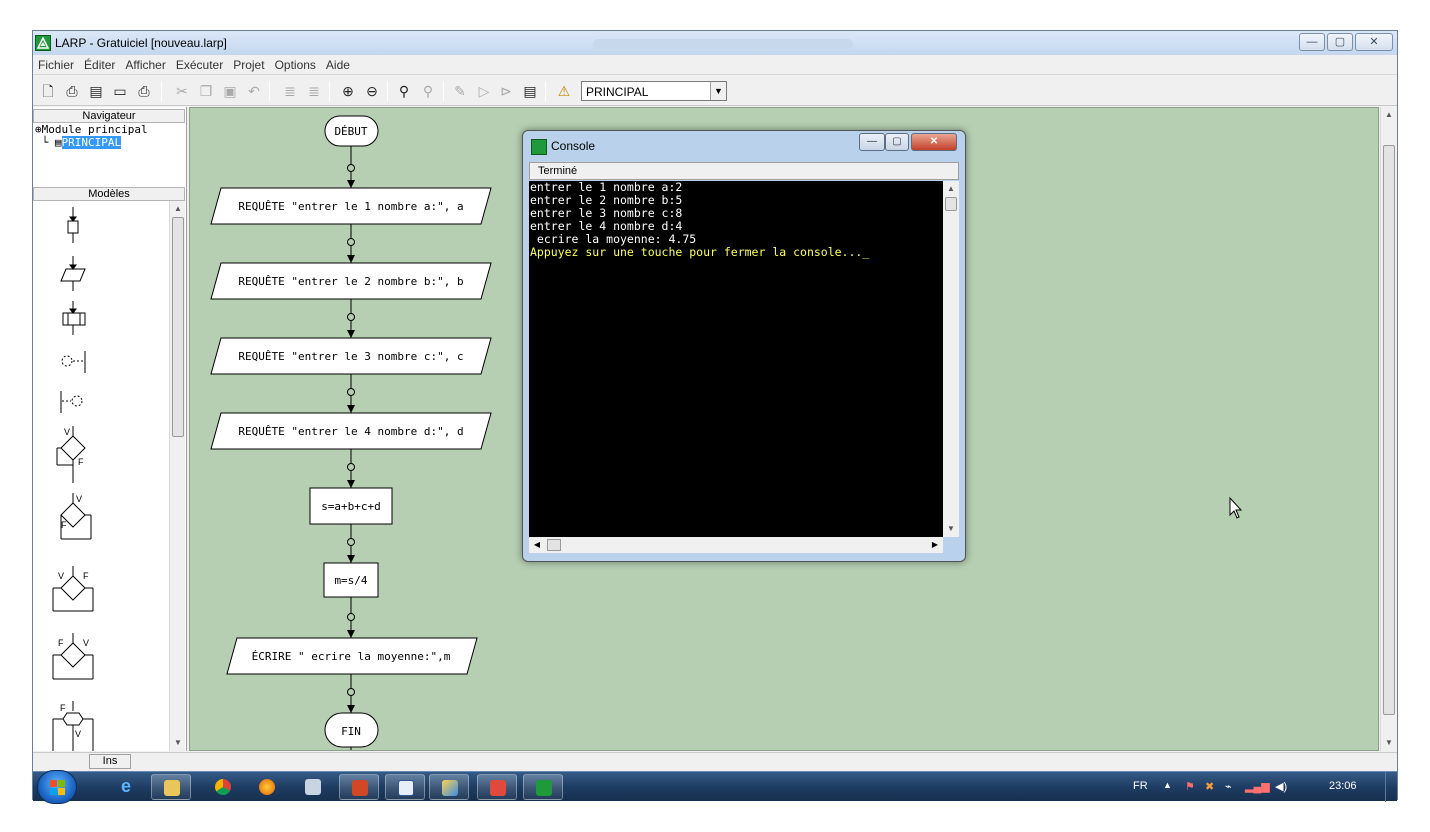  I want to click on language-indicator: FR, so click(1140, 786).